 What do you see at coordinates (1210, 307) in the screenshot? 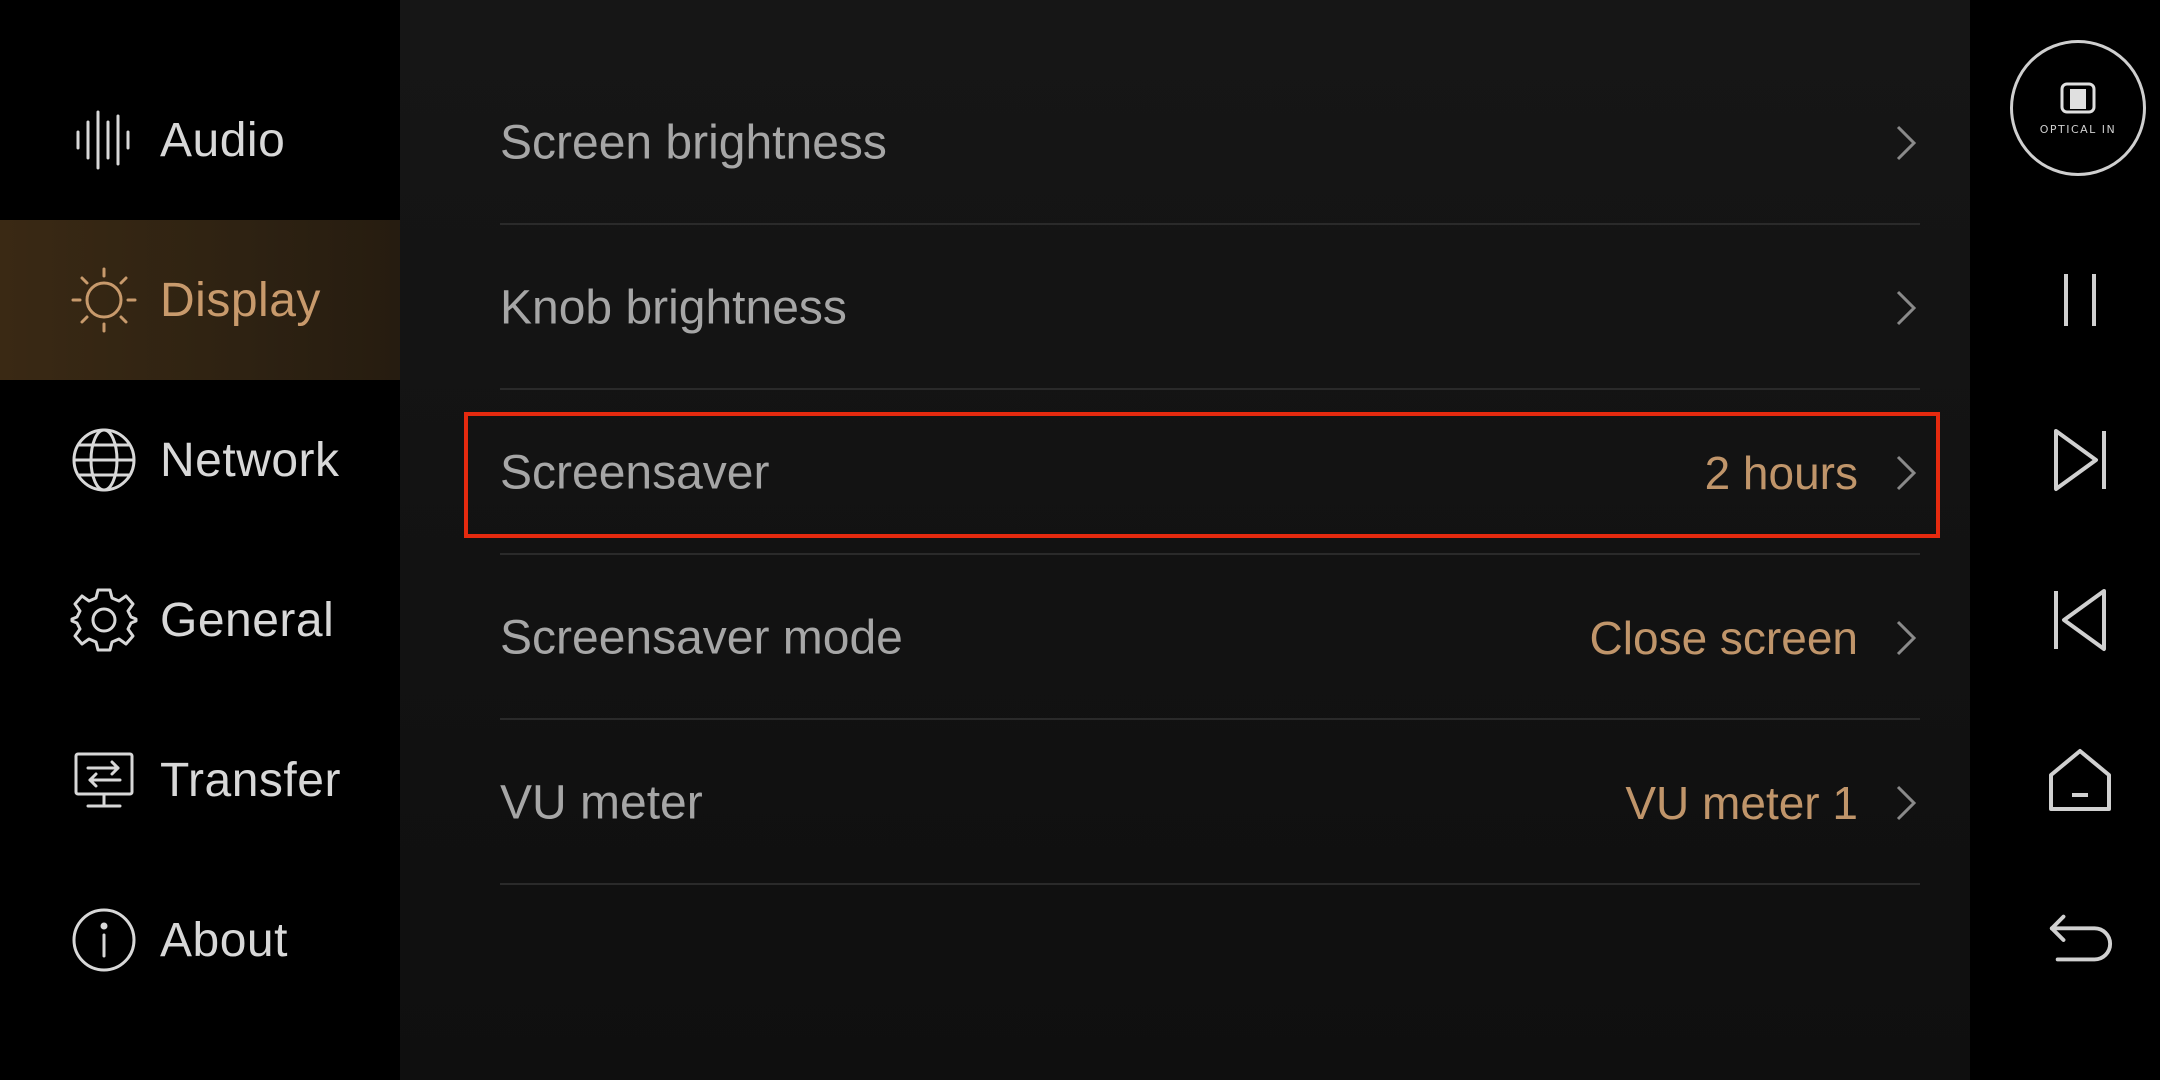
I see `setting-row-knob-brightness: Knob brightness` at bounding box center [1210, 307].